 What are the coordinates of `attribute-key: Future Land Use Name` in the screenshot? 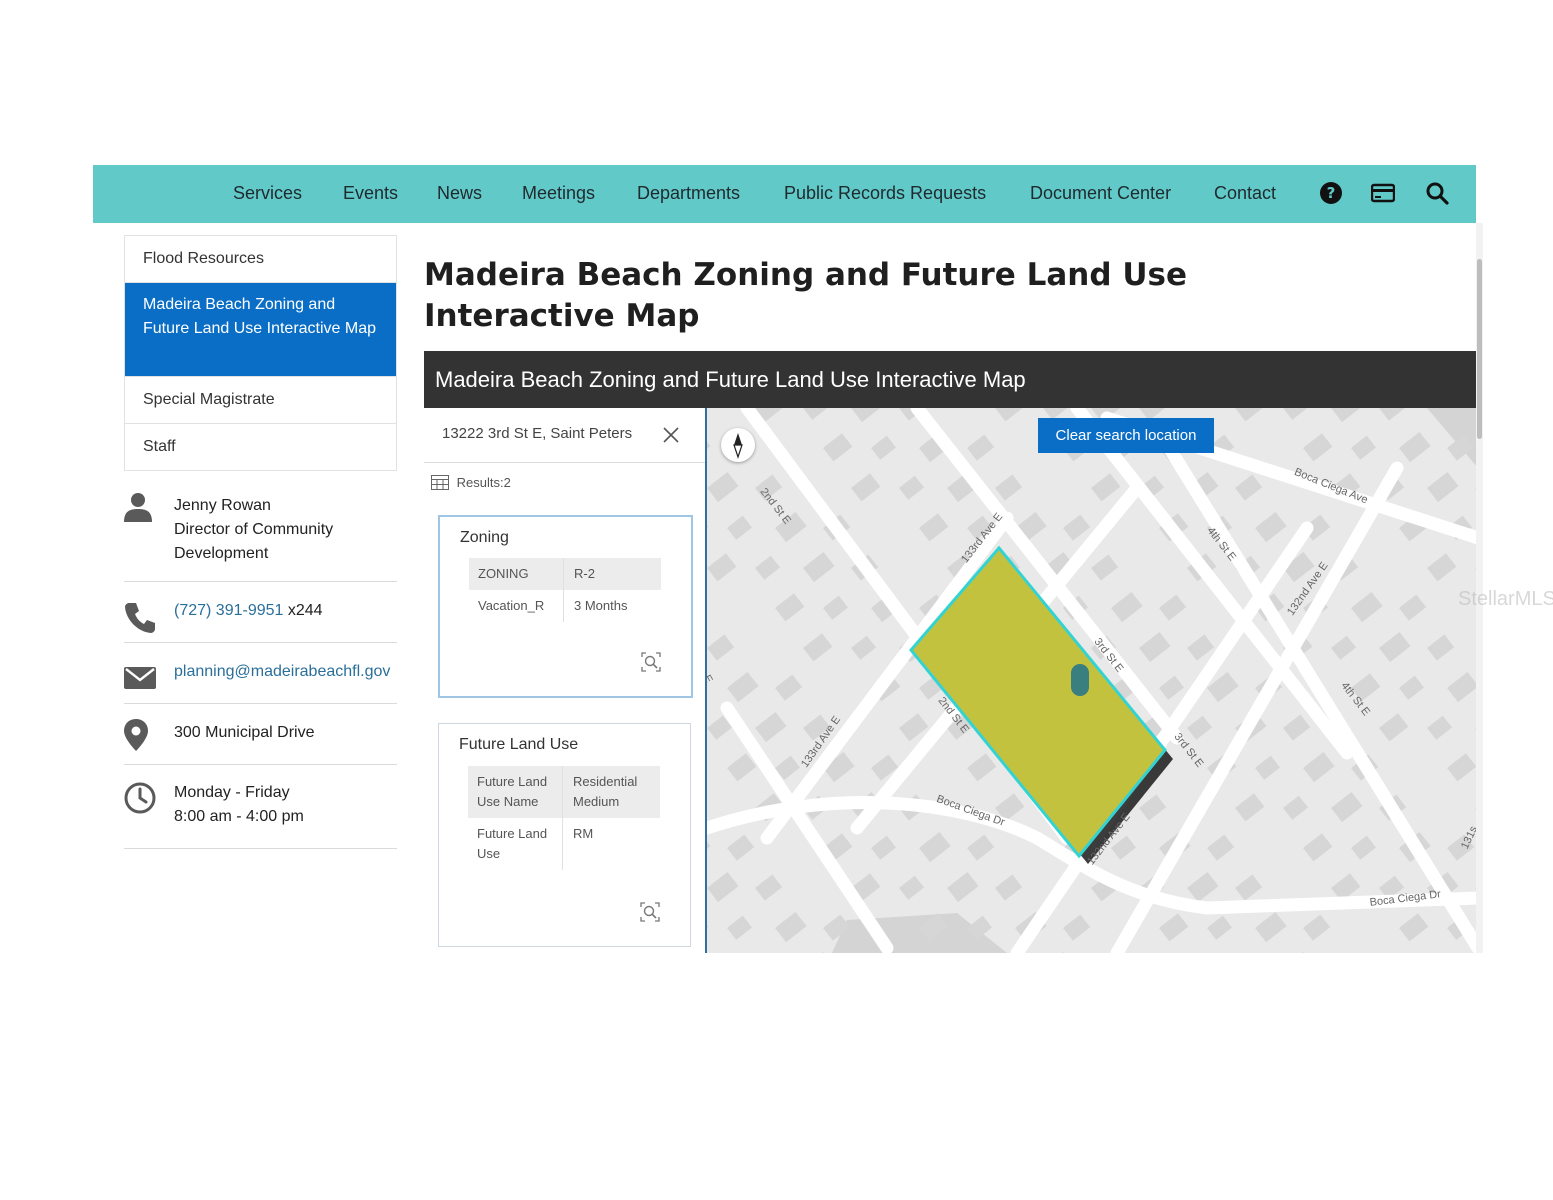 It's located at (515, 792).